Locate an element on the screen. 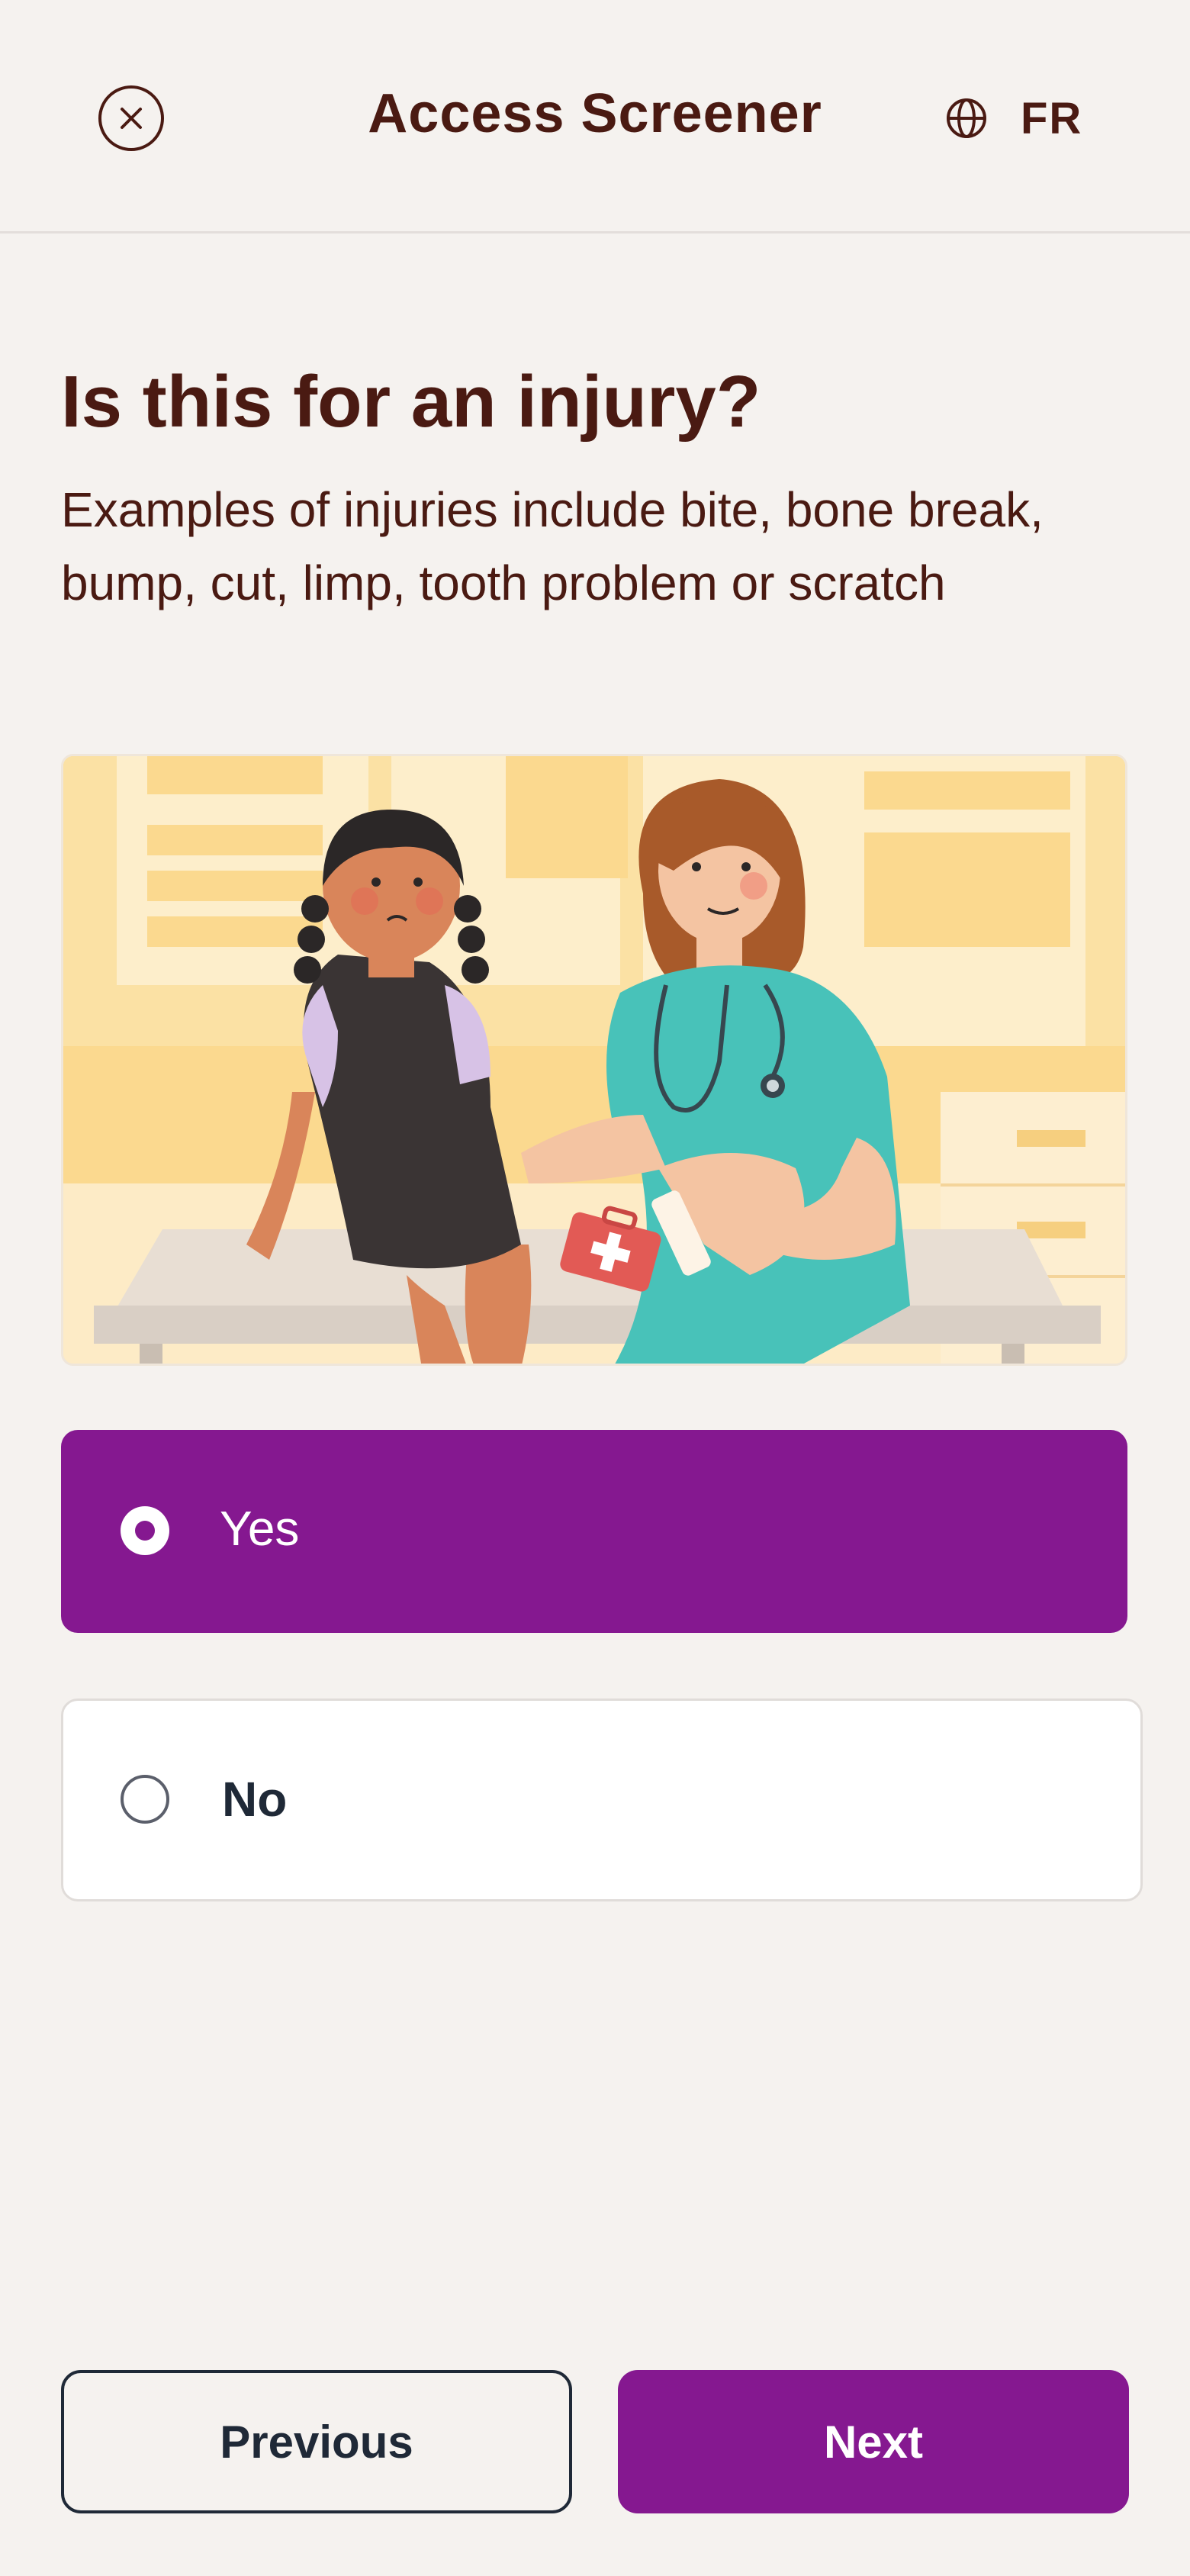  next-button: Next is located at coordinates (873, 2441).